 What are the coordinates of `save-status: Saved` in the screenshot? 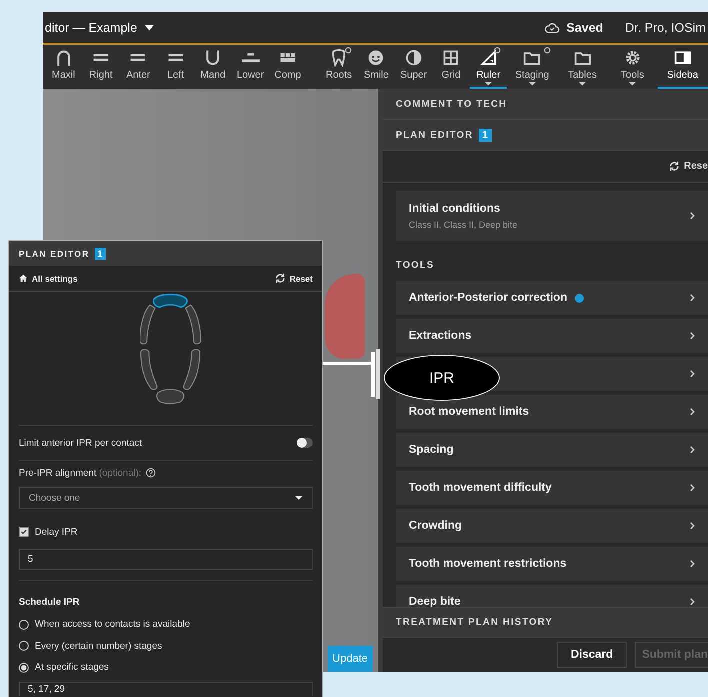 It's located at (585, 27).